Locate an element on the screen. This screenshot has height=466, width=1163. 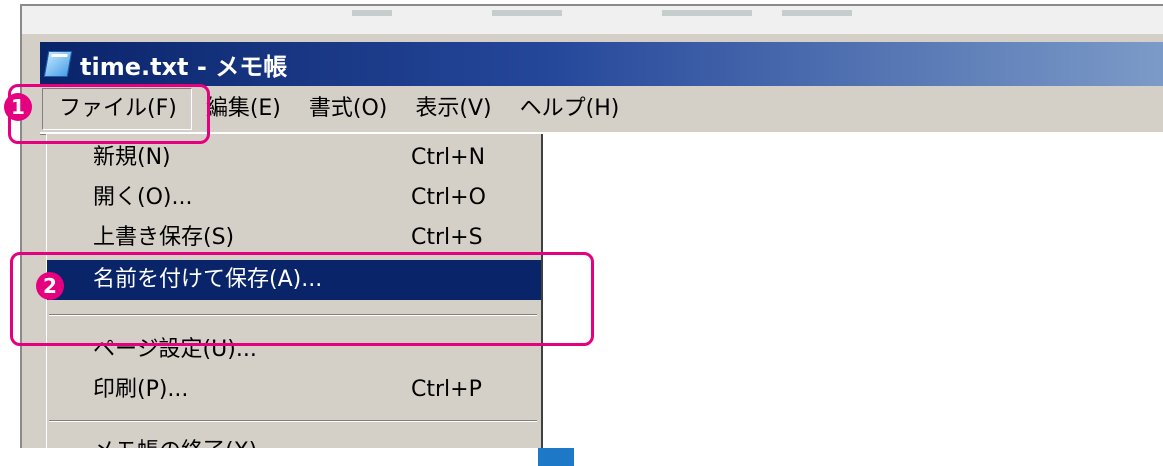
notepad-icon is located at coordinates (58, 64).